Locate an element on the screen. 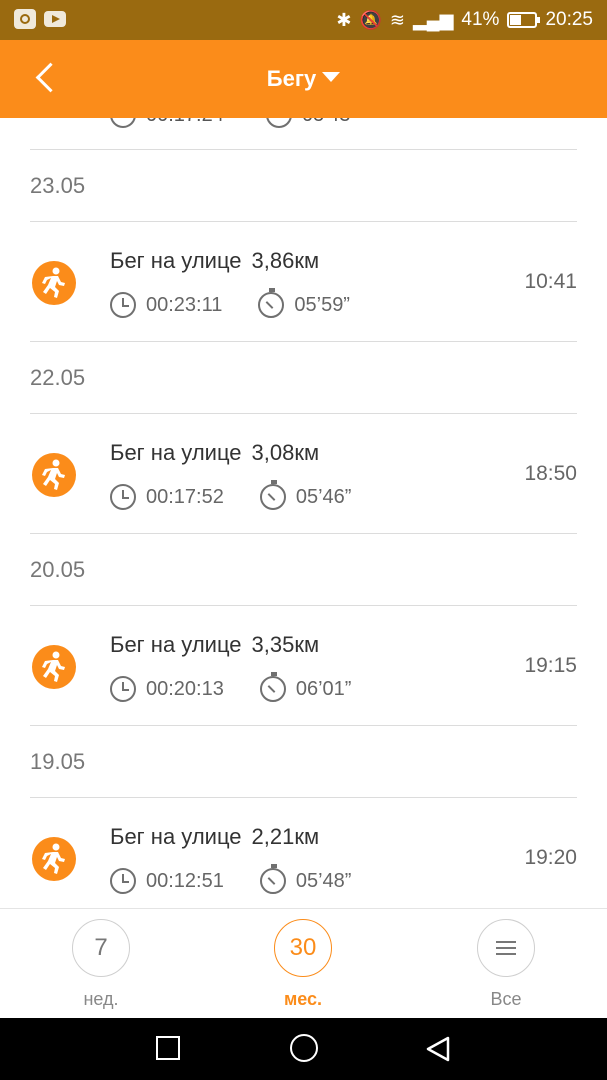 This screenshot has height=1080, width=607. date-header: 19.05 is located at coordinates (303, 762).